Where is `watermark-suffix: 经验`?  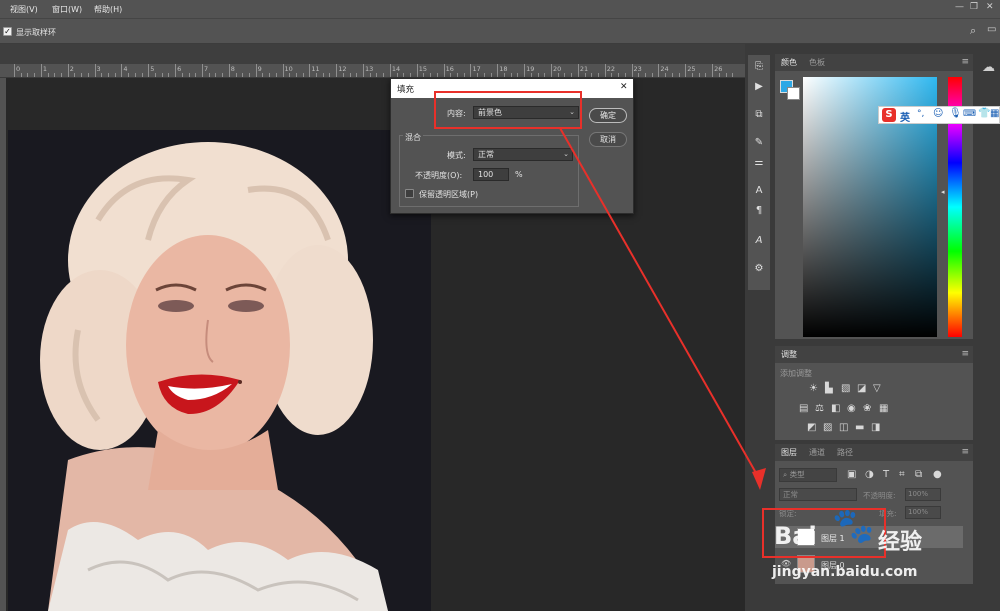 watermark-suffix: 经验 is located at coordinates (900, 542).